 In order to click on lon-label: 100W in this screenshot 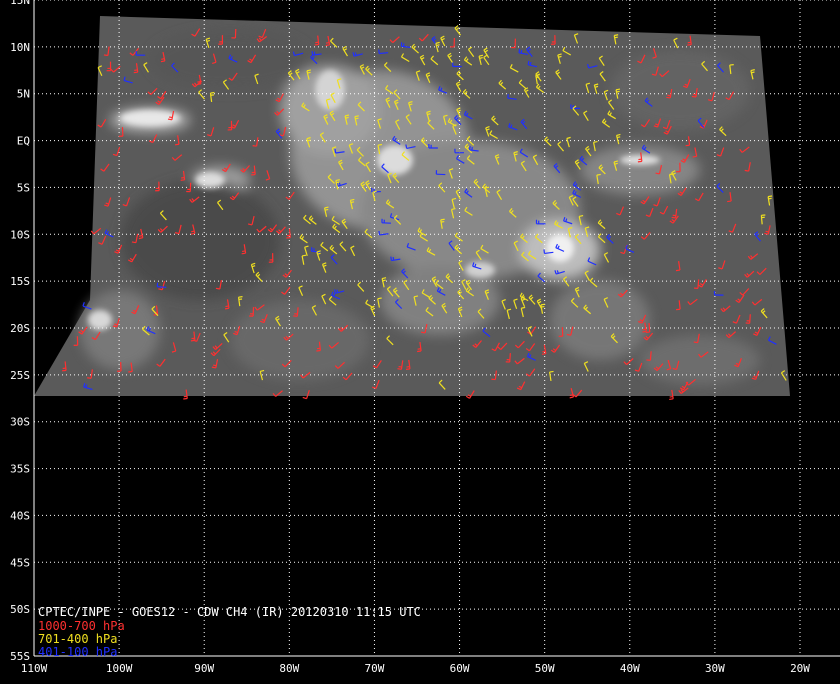, I will do `click(119, 668)`.